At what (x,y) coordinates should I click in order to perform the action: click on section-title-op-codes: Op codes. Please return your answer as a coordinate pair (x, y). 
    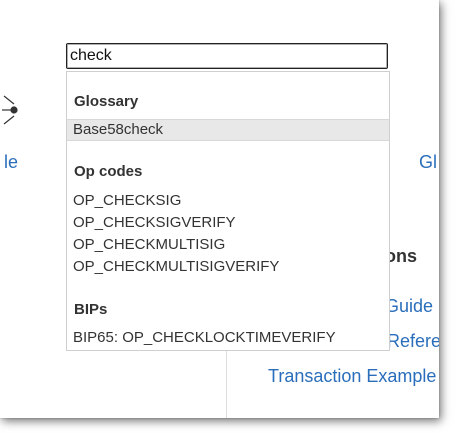
    Looking at the image, I should click on (108, 171).